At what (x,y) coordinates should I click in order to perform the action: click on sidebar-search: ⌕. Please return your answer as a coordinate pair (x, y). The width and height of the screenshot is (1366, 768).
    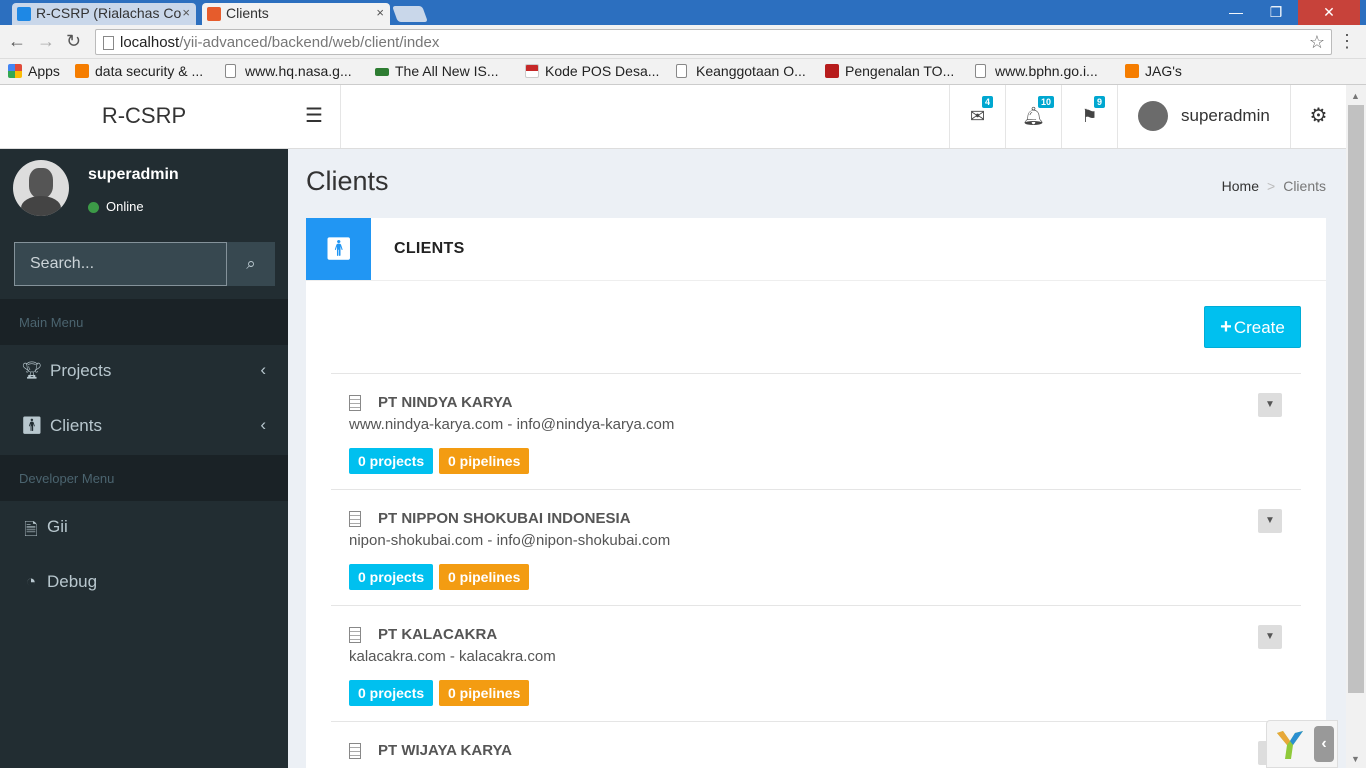
    Looking at the image, I should click on (144, 264).